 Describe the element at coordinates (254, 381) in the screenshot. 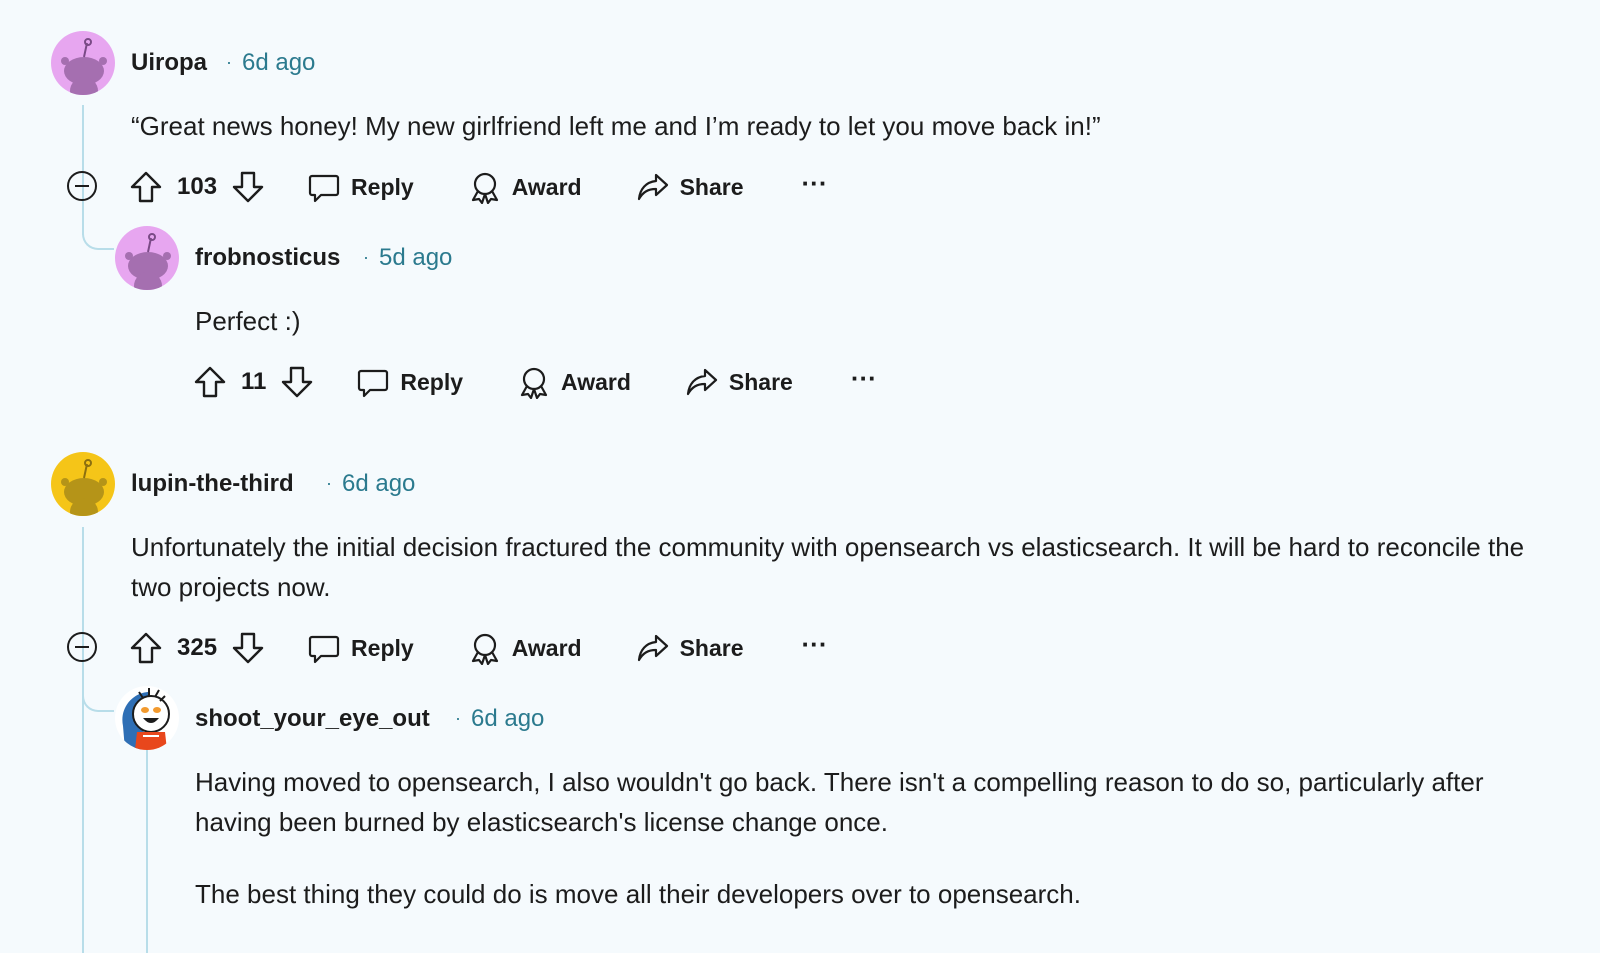

I see `vote-count: 11` at that location.